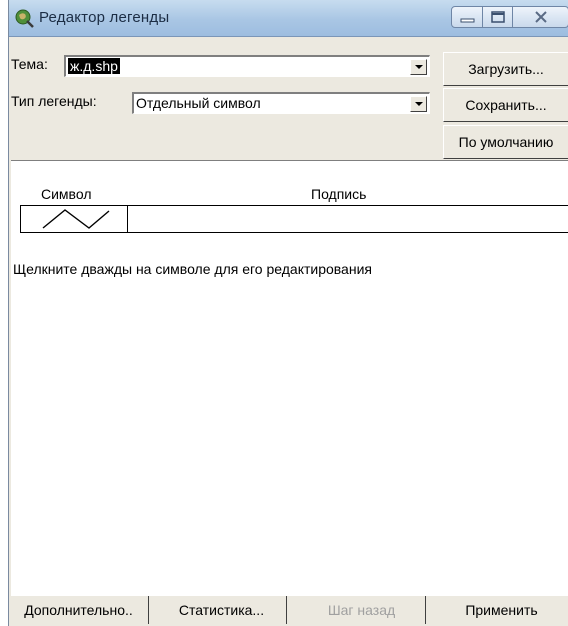 This screenshot has width=568, height=626. Describe the element at coordinates (247, 66) in the screenshot. I see `theme-select: ж.д.shp` at that location.